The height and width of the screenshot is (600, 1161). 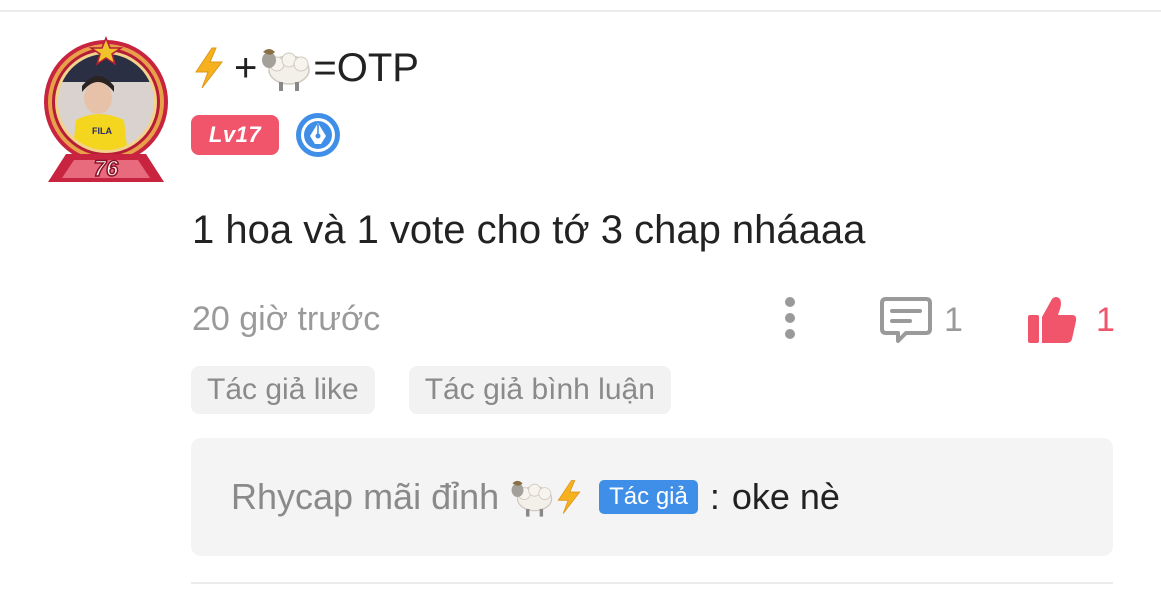 I want to click on username-text: =OTP, so click(x=366, y=67).